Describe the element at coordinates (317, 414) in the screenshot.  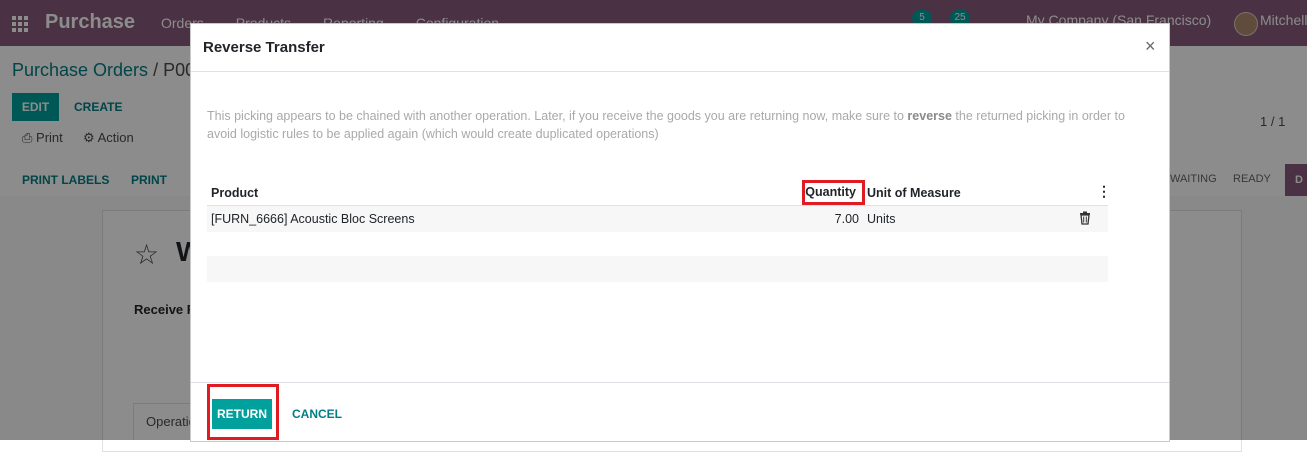
I see `cancel-button: CANCEL` at that location.